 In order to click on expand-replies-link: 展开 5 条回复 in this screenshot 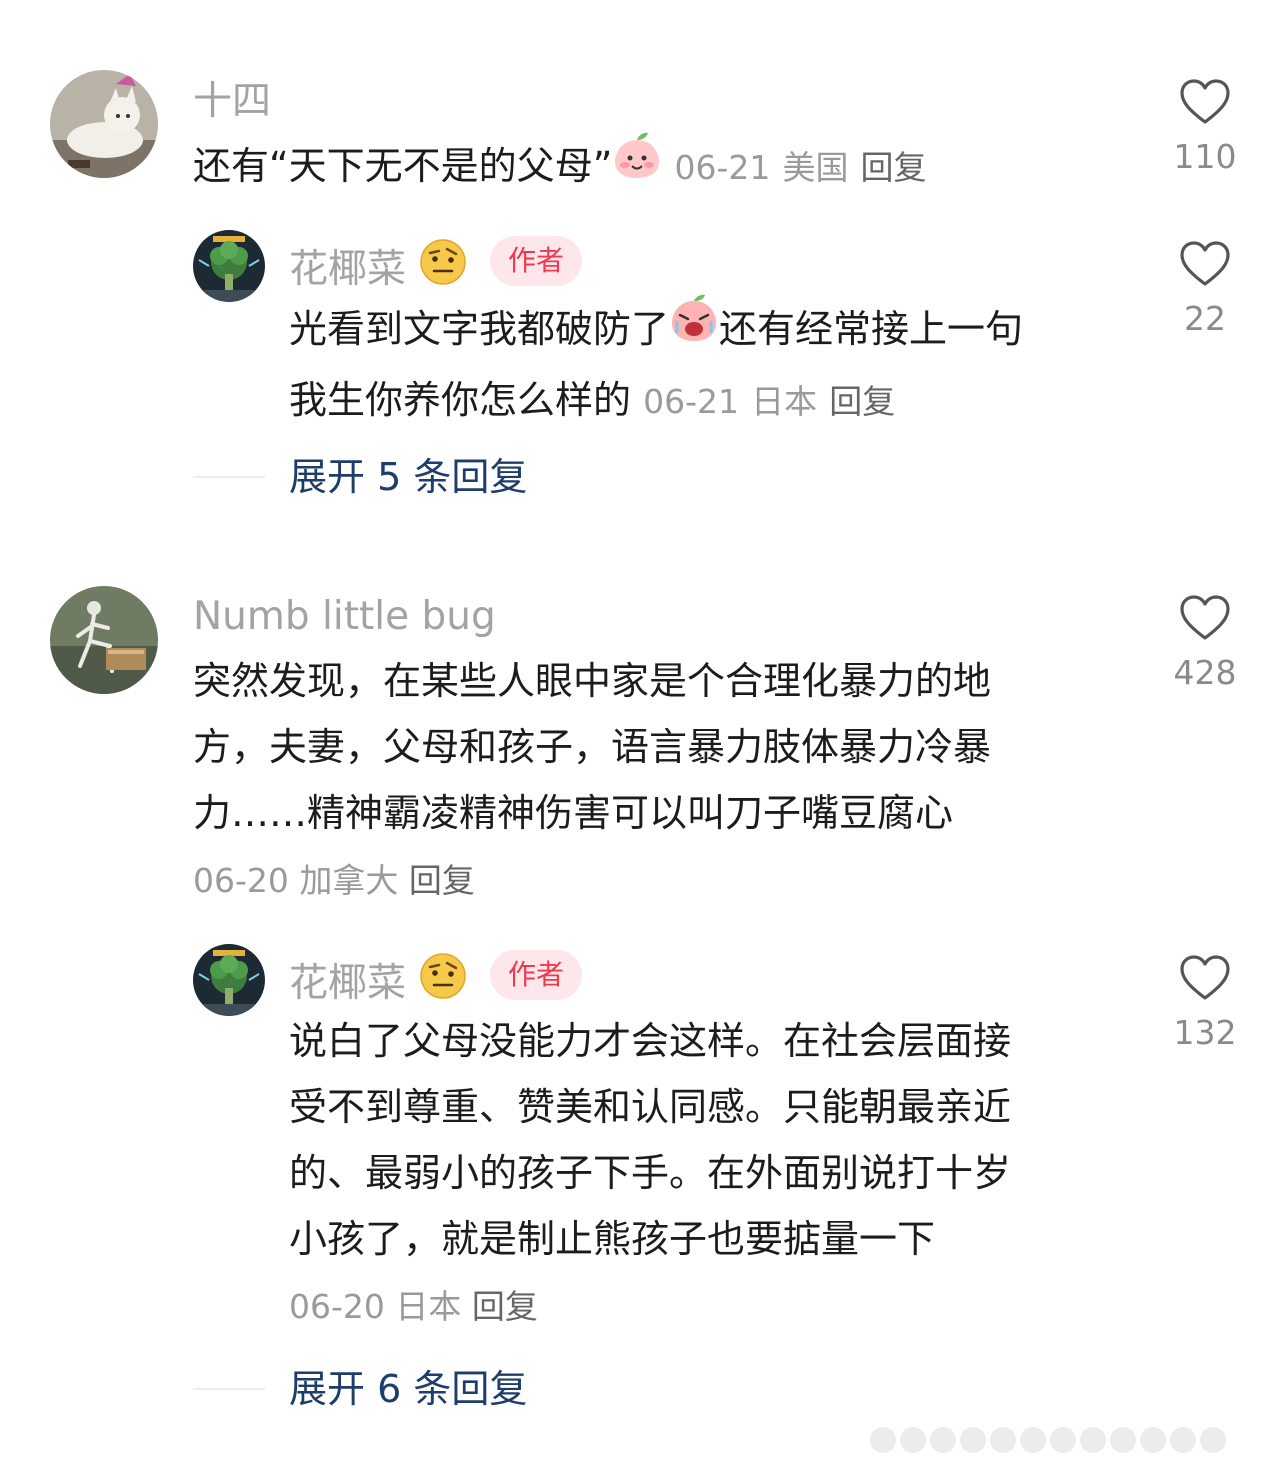, I will do `click(408, 477)`.